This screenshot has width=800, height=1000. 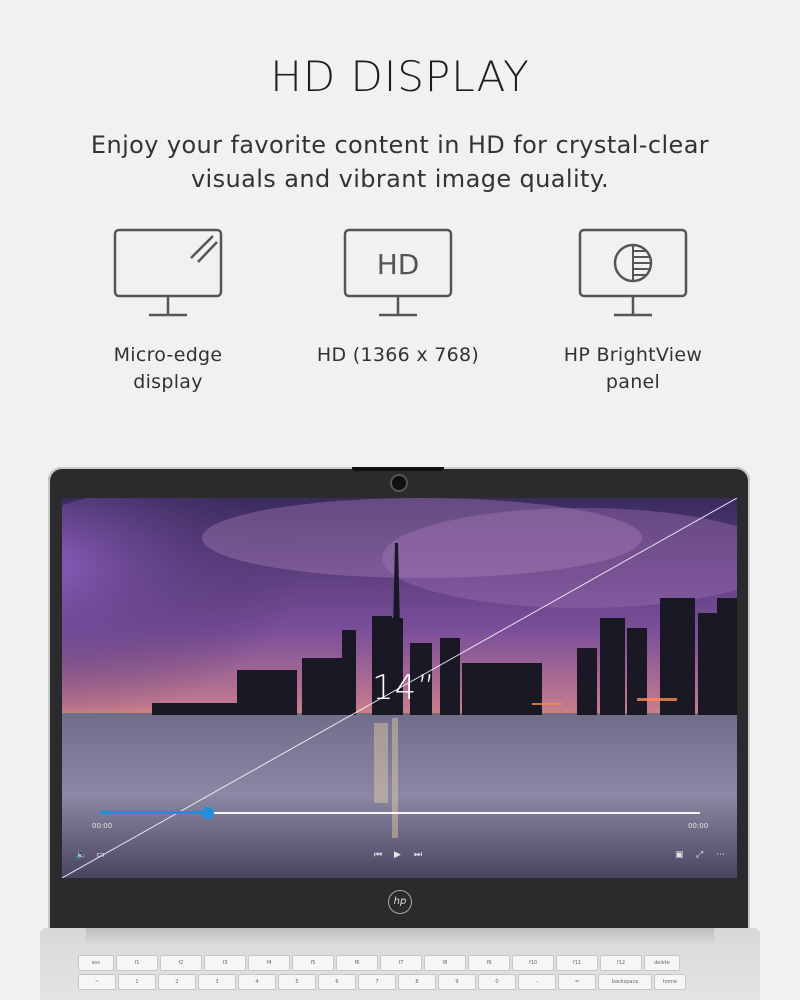 What do you see at coordinates (698, 826) in the screenshot?
I see `video-time-total: 00:00` at bounding box center [698, 826].